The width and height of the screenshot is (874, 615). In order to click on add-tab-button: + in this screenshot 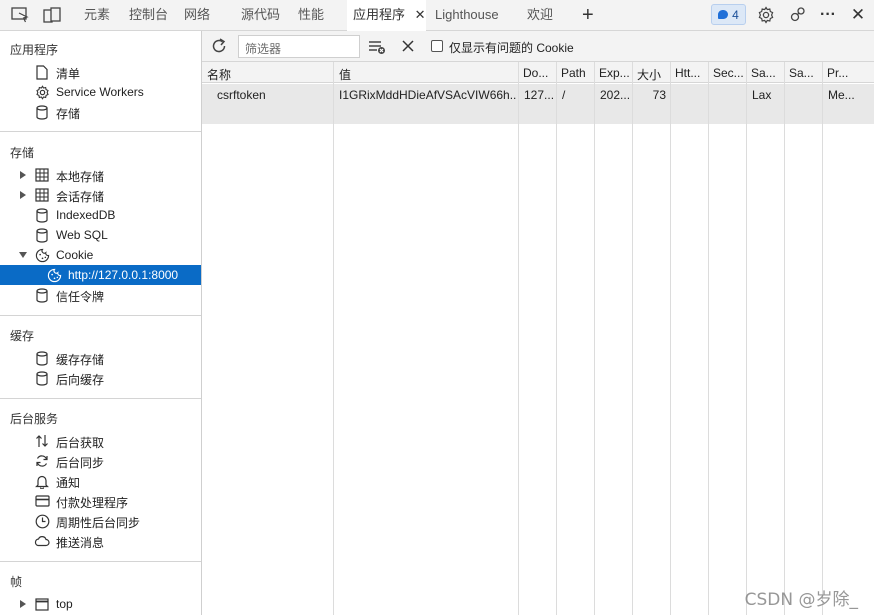, I will do `click(588, 15)`.